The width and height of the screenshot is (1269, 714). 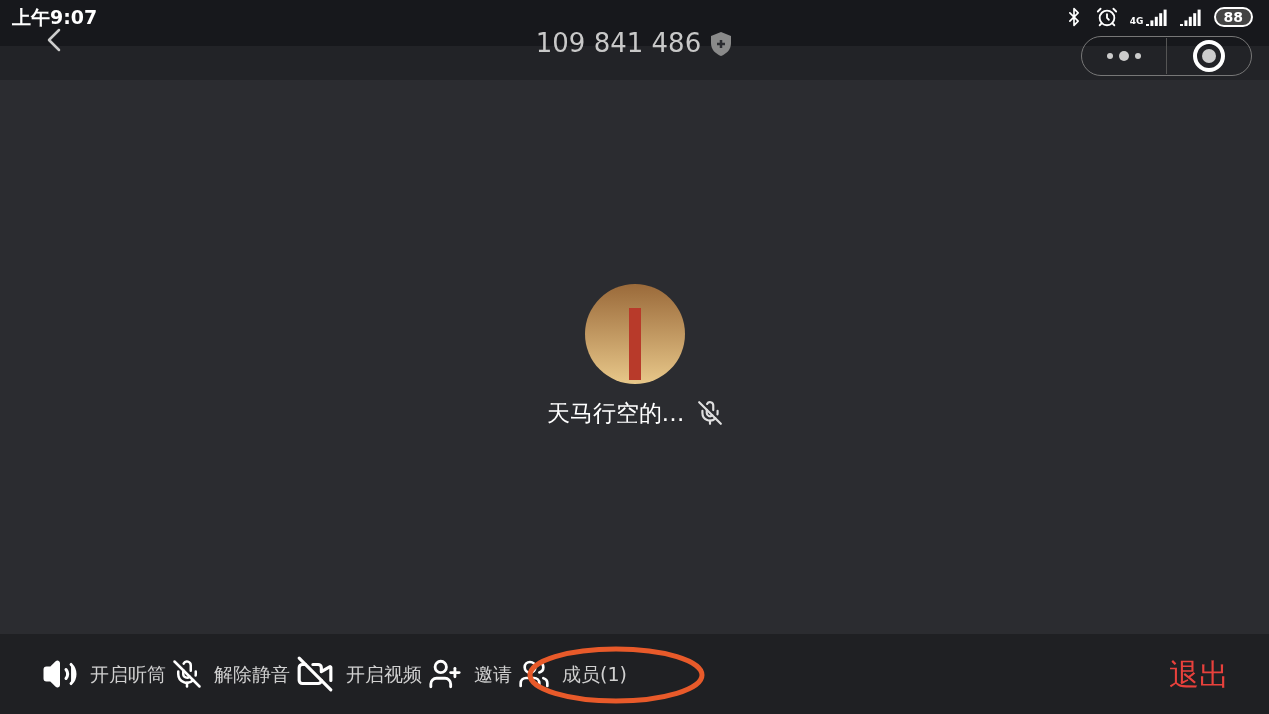 What do you see at coordinates (445, 674) in the screenshot?
I see `add-person-icon` at bounding box center [445, 674].